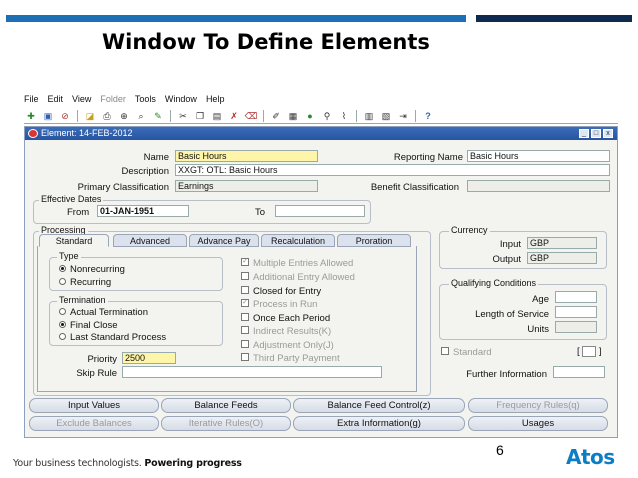  What do you see at coordinates (608, 133) in the screenshot?
I see `close-button: x` at bounding box center [608, 133].